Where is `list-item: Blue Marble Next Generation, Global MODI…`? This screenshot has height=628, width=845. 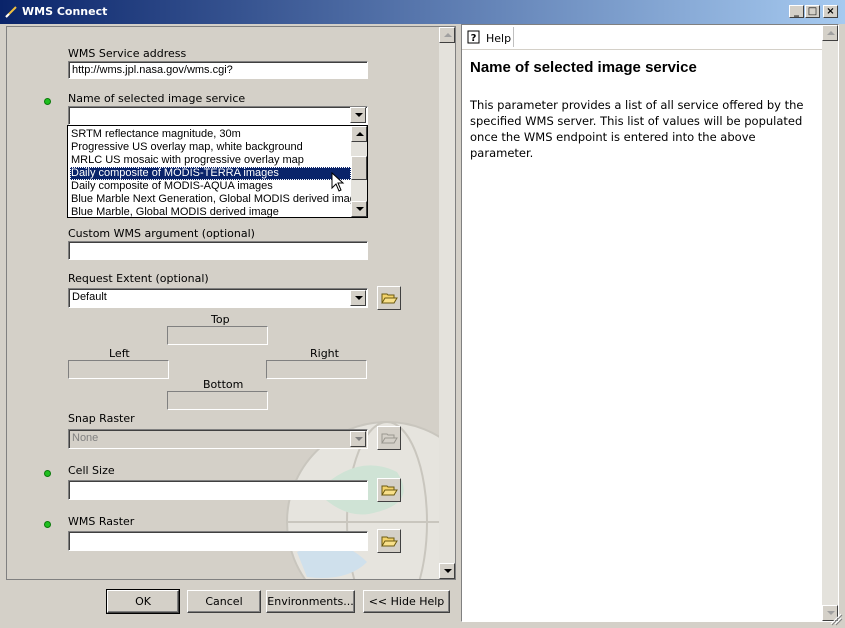
list-item: Blue Marble Next Generation, Global MODI… is located at coordinates (216, 199).